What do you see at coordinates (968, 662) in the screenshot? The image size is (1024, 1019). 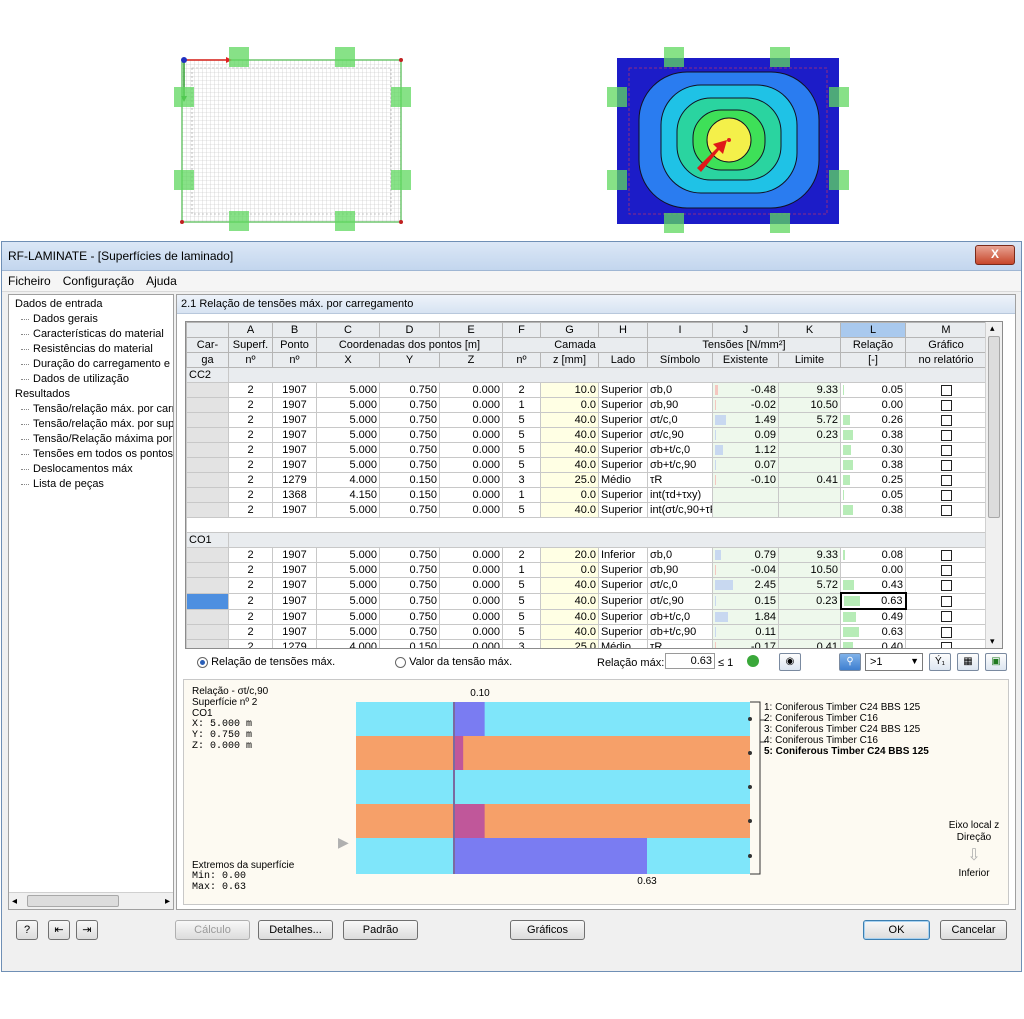 I see `table-settings-button: ▦` at bounding box center [968, 662].